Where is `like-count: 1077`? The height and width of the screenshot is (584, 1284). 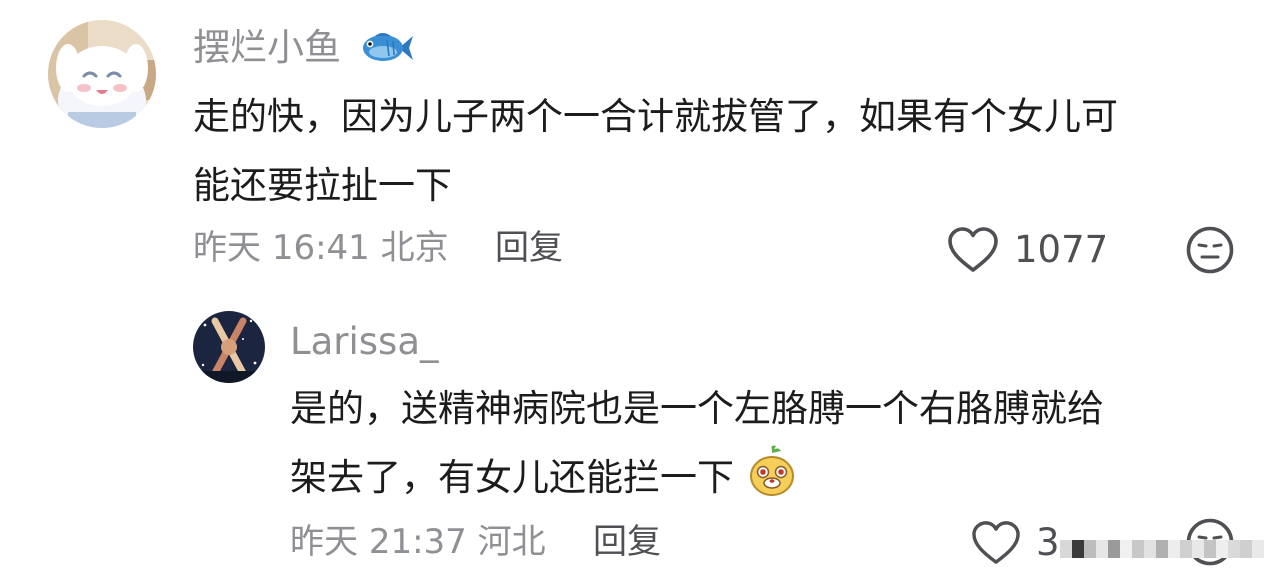
like-count: 1077 is located at coordinates (1061, 249).